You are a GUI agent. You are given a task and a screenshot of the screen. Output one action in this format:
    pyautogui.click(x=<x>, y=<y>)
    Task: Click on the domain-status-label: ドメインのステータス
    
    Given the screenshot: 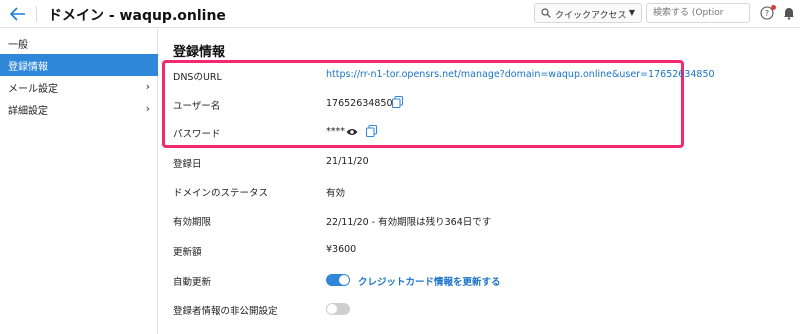 What is the action you would take?
    pyautogui.click(x=221, y=193)
    